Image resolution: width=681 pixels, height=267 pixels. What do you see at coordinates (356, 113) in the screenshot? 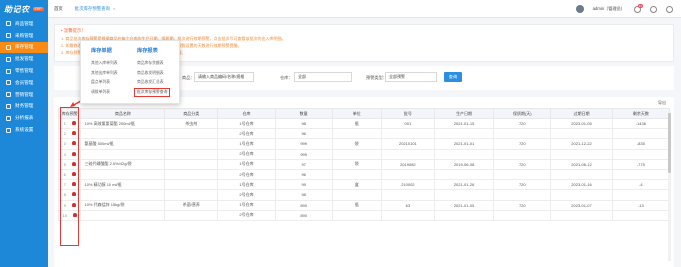
I see `column-header: 单位` at bounding box center [356, 113].